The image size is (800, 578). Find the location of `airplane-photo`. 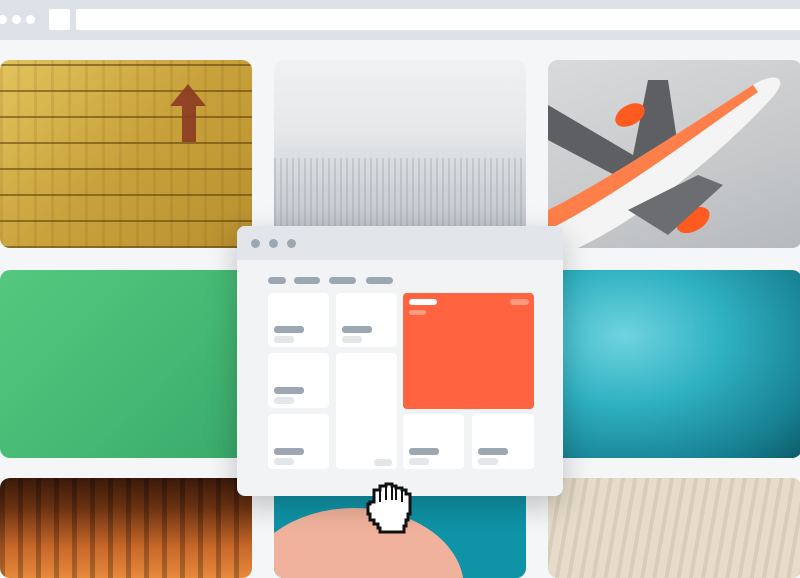

airplane-photo is located at coordinates (674, 154).